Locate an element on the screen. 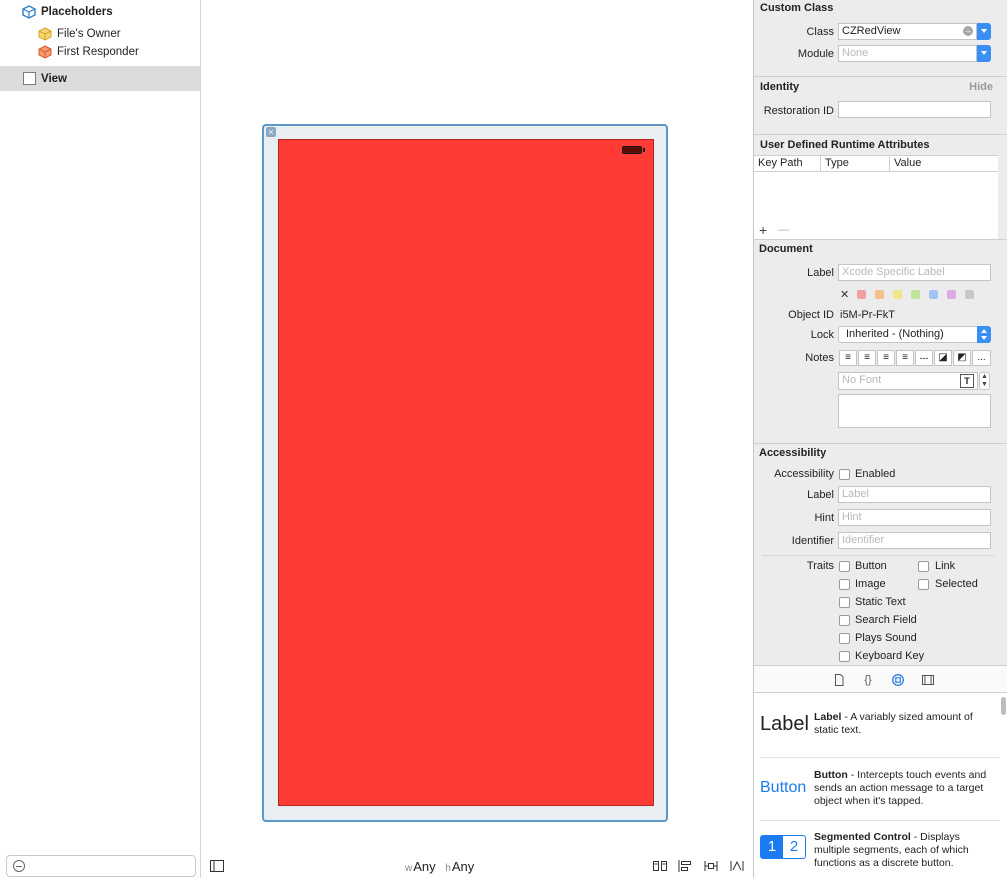  size-w-value: Any is located at coordinates (424, 866).